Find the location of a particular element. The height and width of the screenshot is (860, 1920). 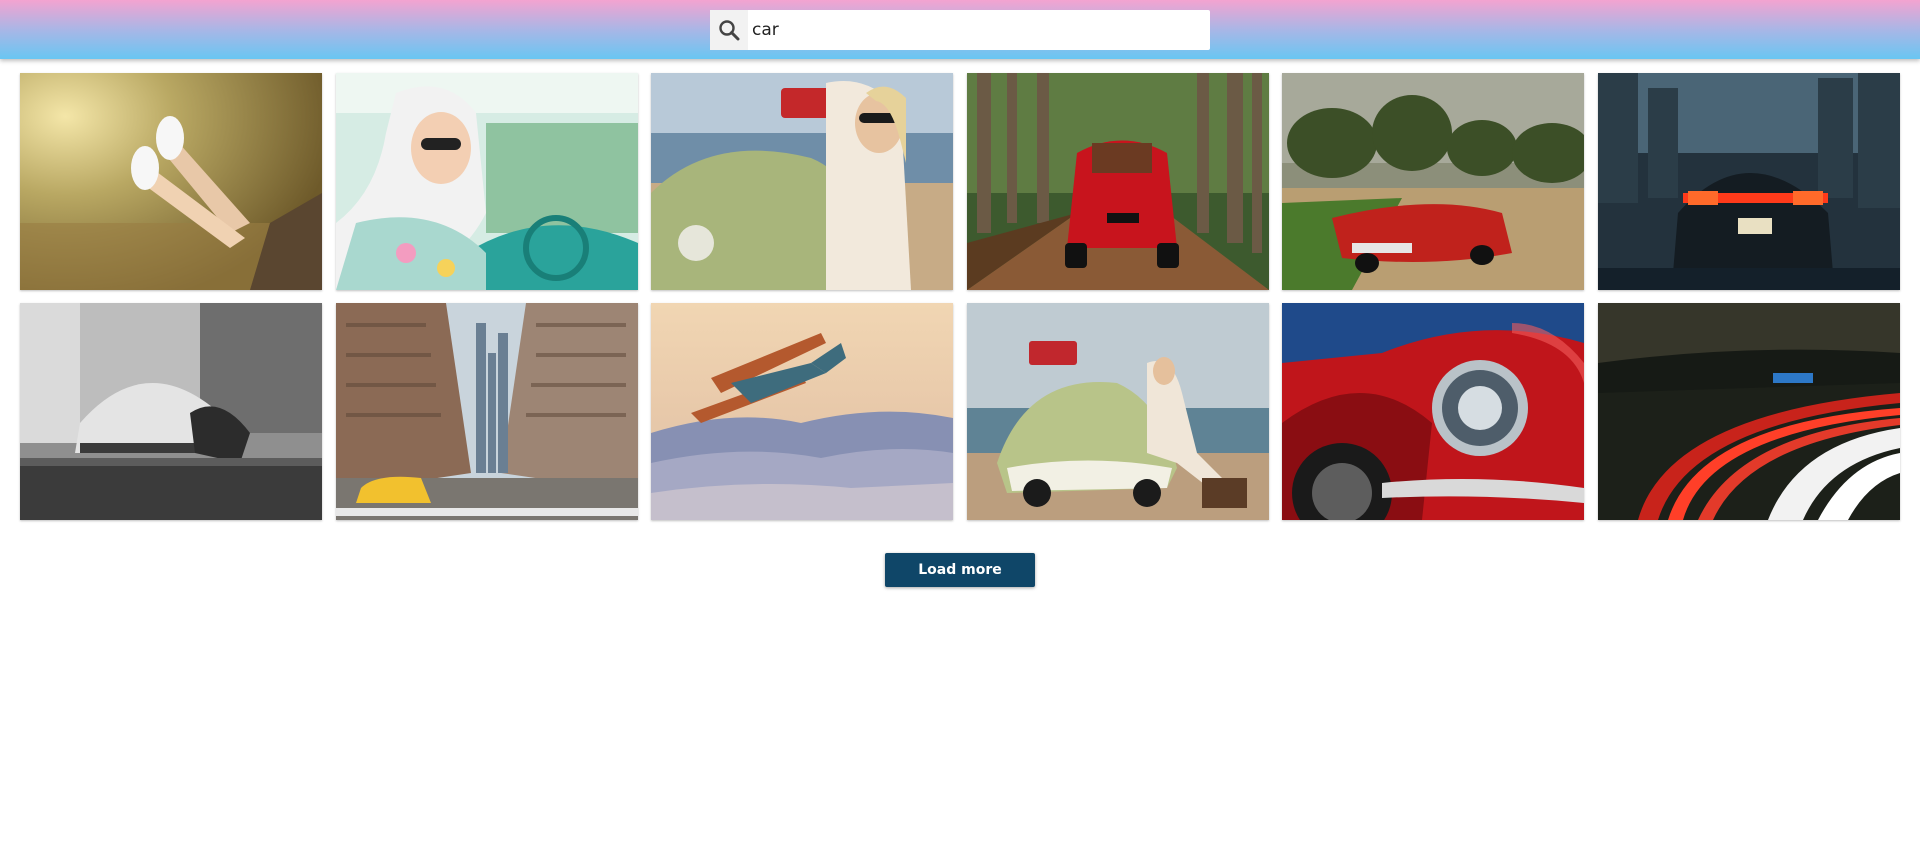

search-input is located at coordinates (972, 30).